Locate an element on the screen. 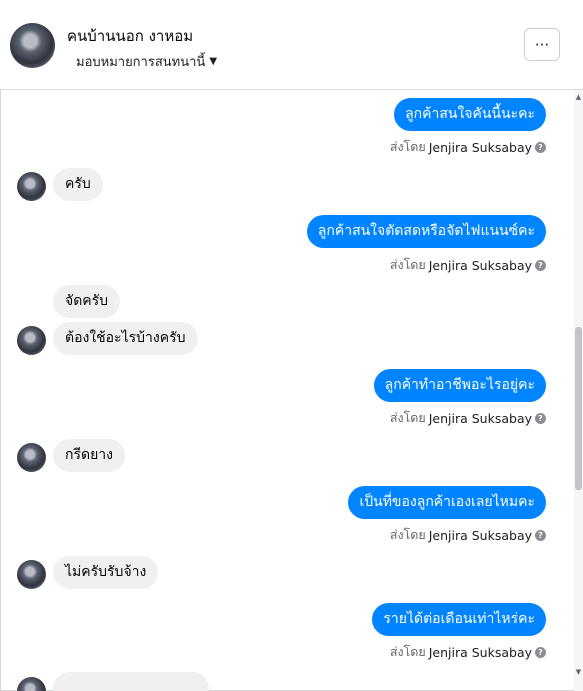 This screenshot has height=691, width=583. message-incoming: ต้องใช้อะไรบ้างครับ is located at coordinates (125, 338).